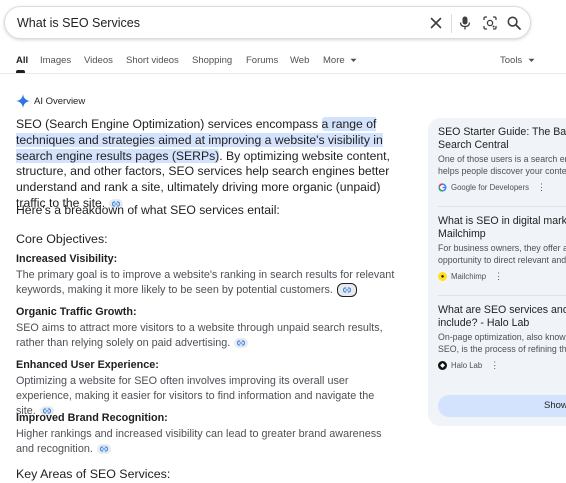 This screenshot has height=483, width=566. What do you see at coordinates (514, 23) in the screenshot?
I see `search-icon` at bounding box center [514, 23].